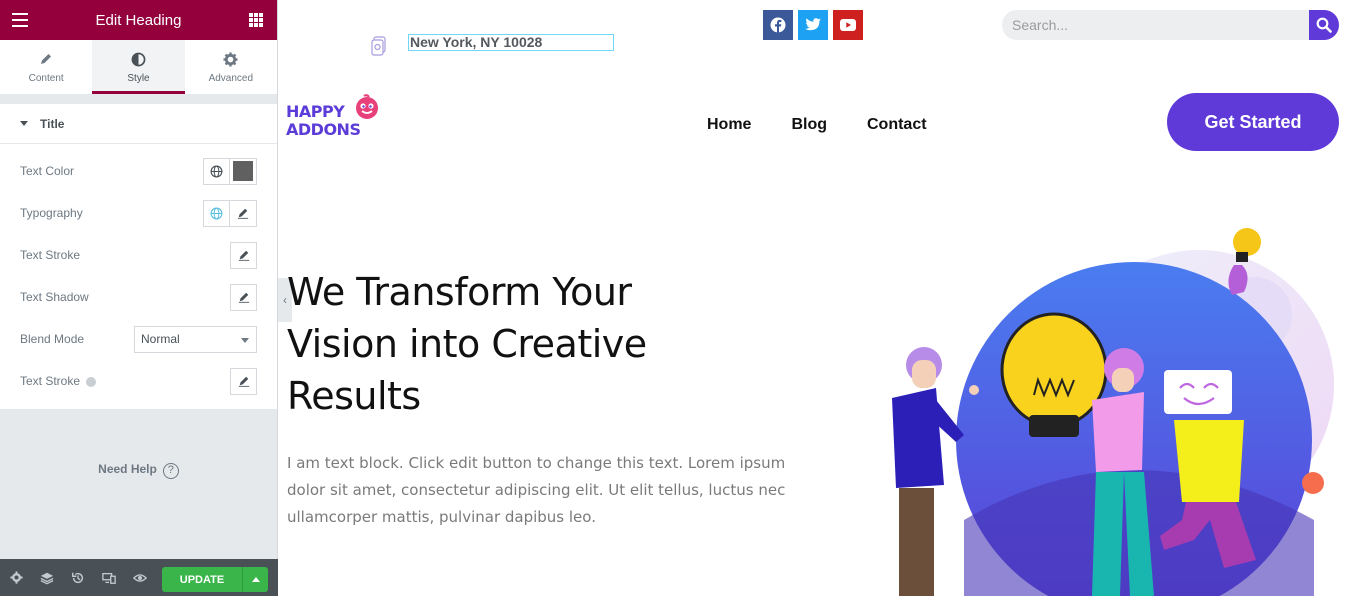 This screenshot has width=1348, height=596. What do you see at coordinates (47, 578) in the screenshot?
I see `layers-icon` at bounding box center [47, 578].